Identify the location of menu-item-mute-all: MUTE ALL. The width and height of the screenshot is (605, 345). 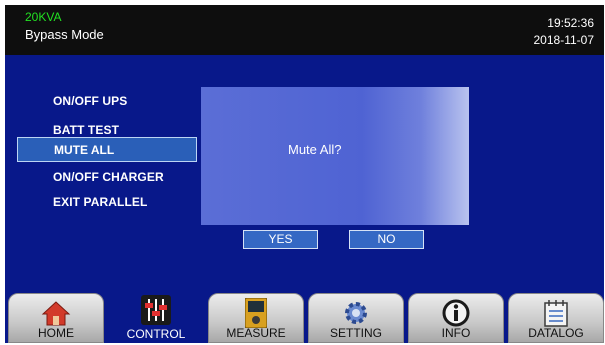
(107, 149).